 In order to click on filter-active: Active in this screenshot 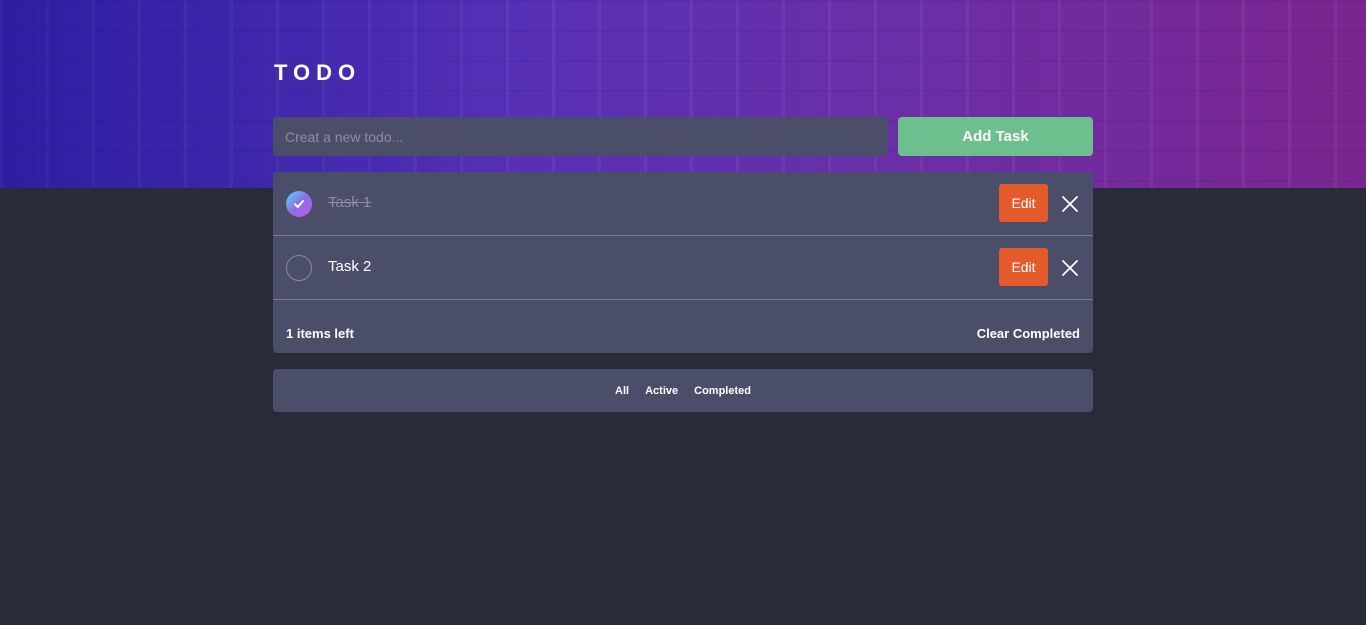, I will do `click(661, 391)`.